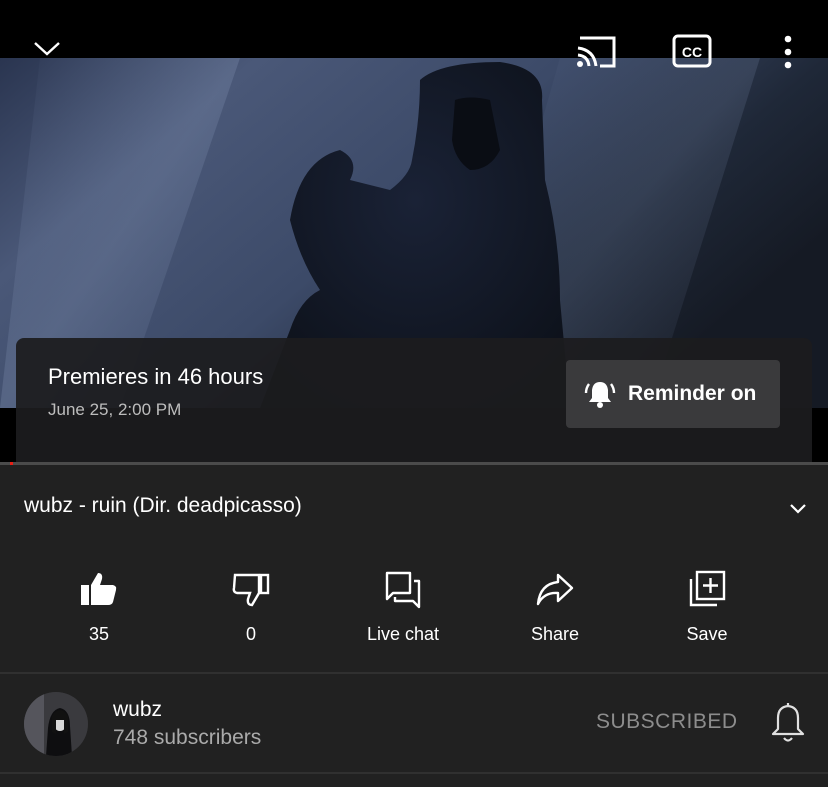 The height and width of the screenshot is (787, 828). Describe the element at coordinates (707, 634) in the screenshot. I see `save-label: Save` at that location.